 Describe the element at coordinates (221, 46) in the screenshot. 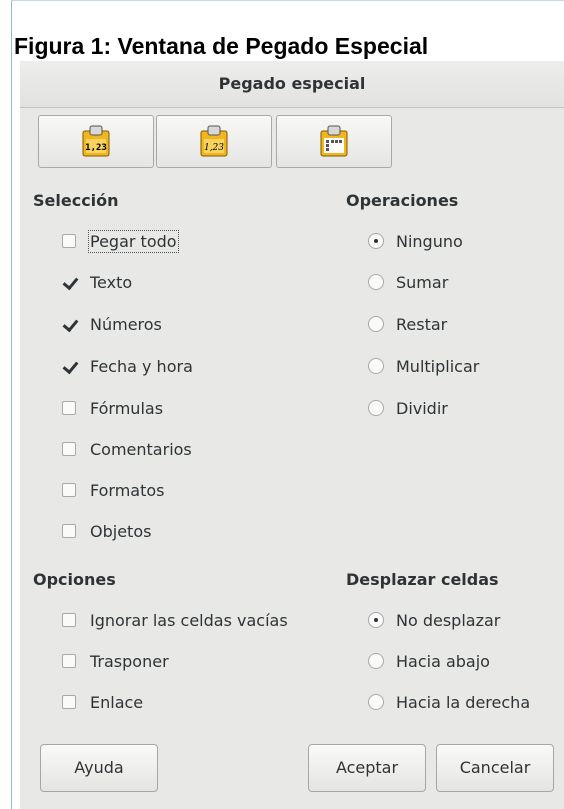

I see `figure-caption: Figura 1: Ventana de Pegado Especial` at that location.